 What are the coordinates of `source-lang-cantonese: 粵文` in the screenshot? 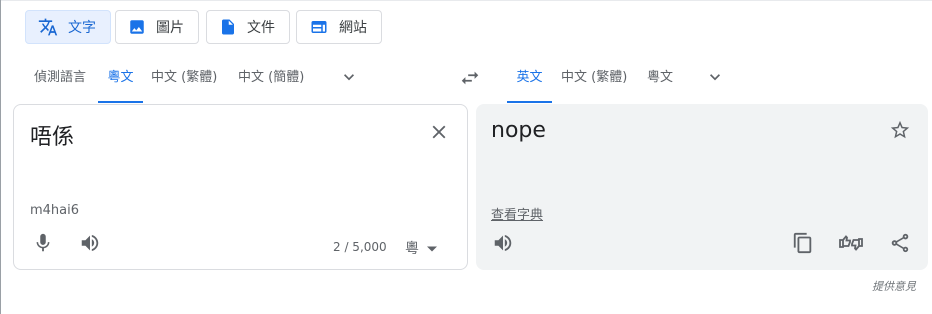 It's located at (120, 83).